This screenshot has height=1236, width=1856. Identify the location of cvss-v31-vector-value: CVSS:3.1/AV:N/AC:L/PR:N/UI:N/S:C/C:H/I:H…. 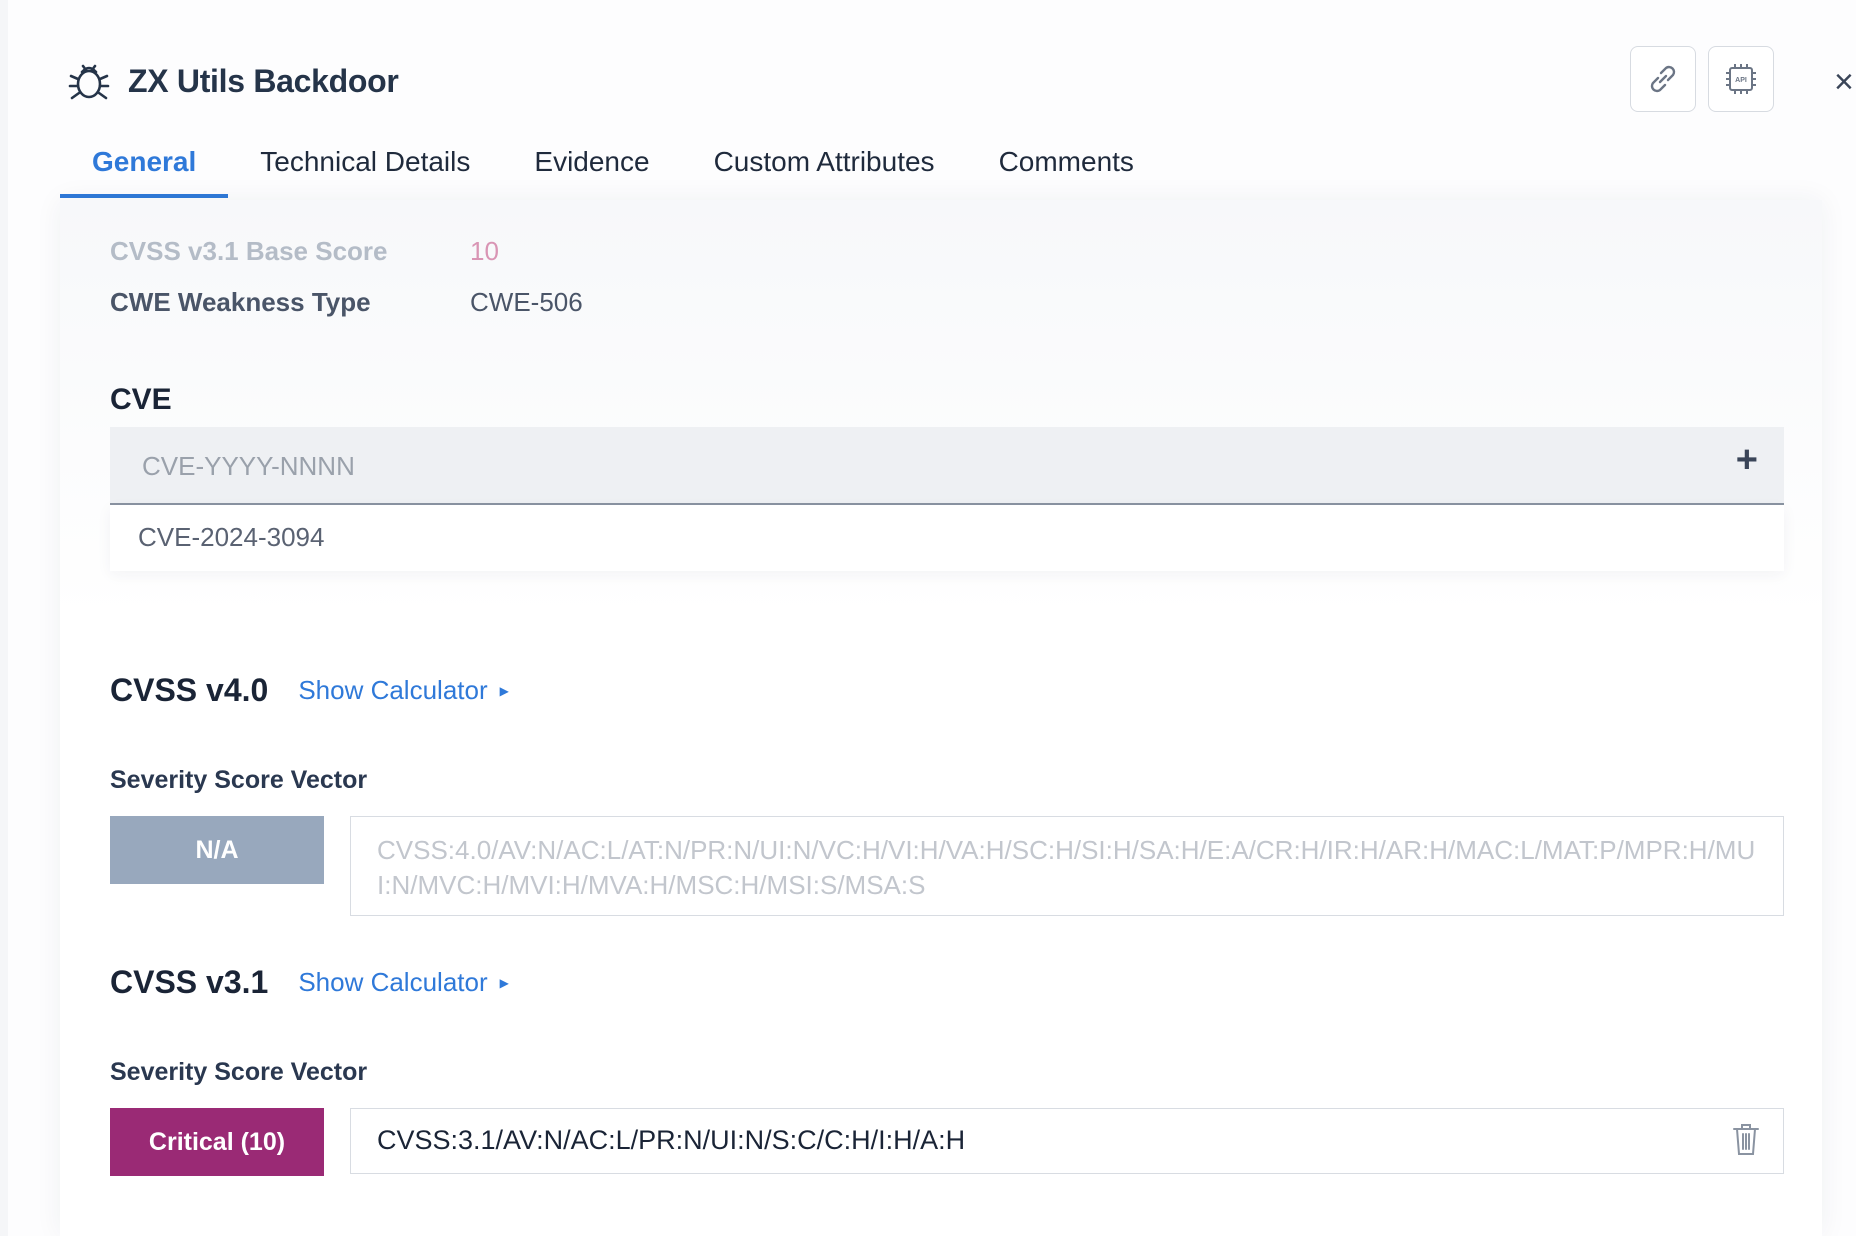
(671, 1140).